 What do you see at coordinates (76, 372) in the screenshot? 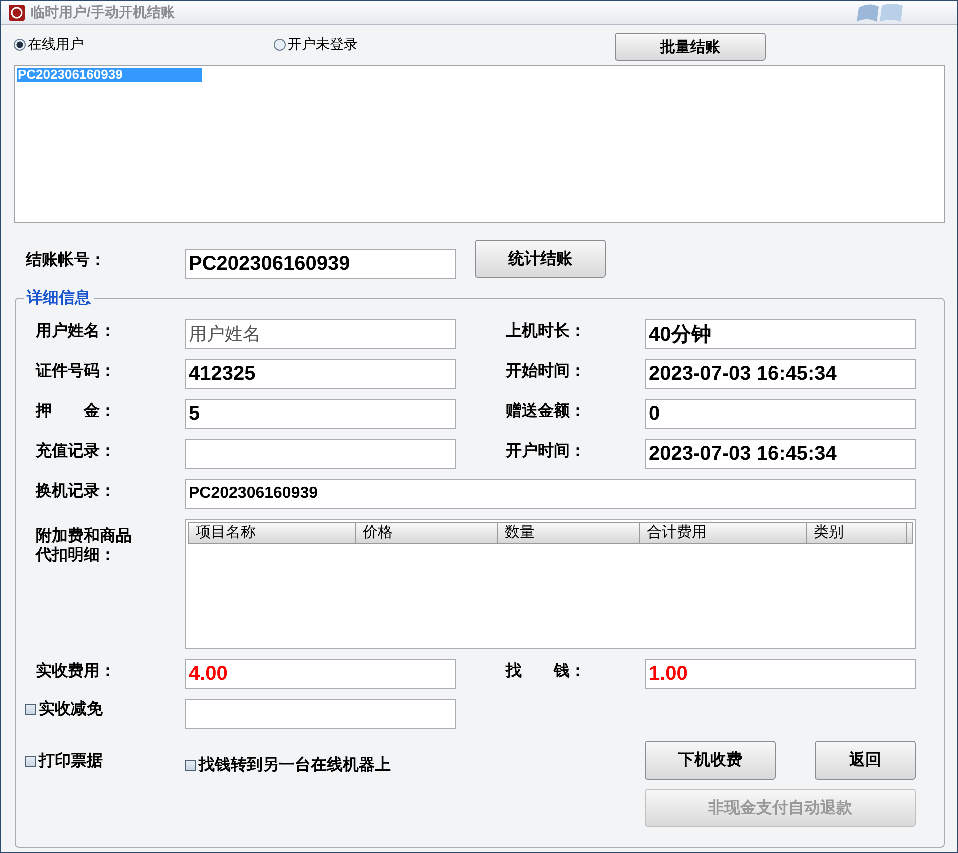
I see `field-label: 证件号码：` at bounding box center [76, 372].